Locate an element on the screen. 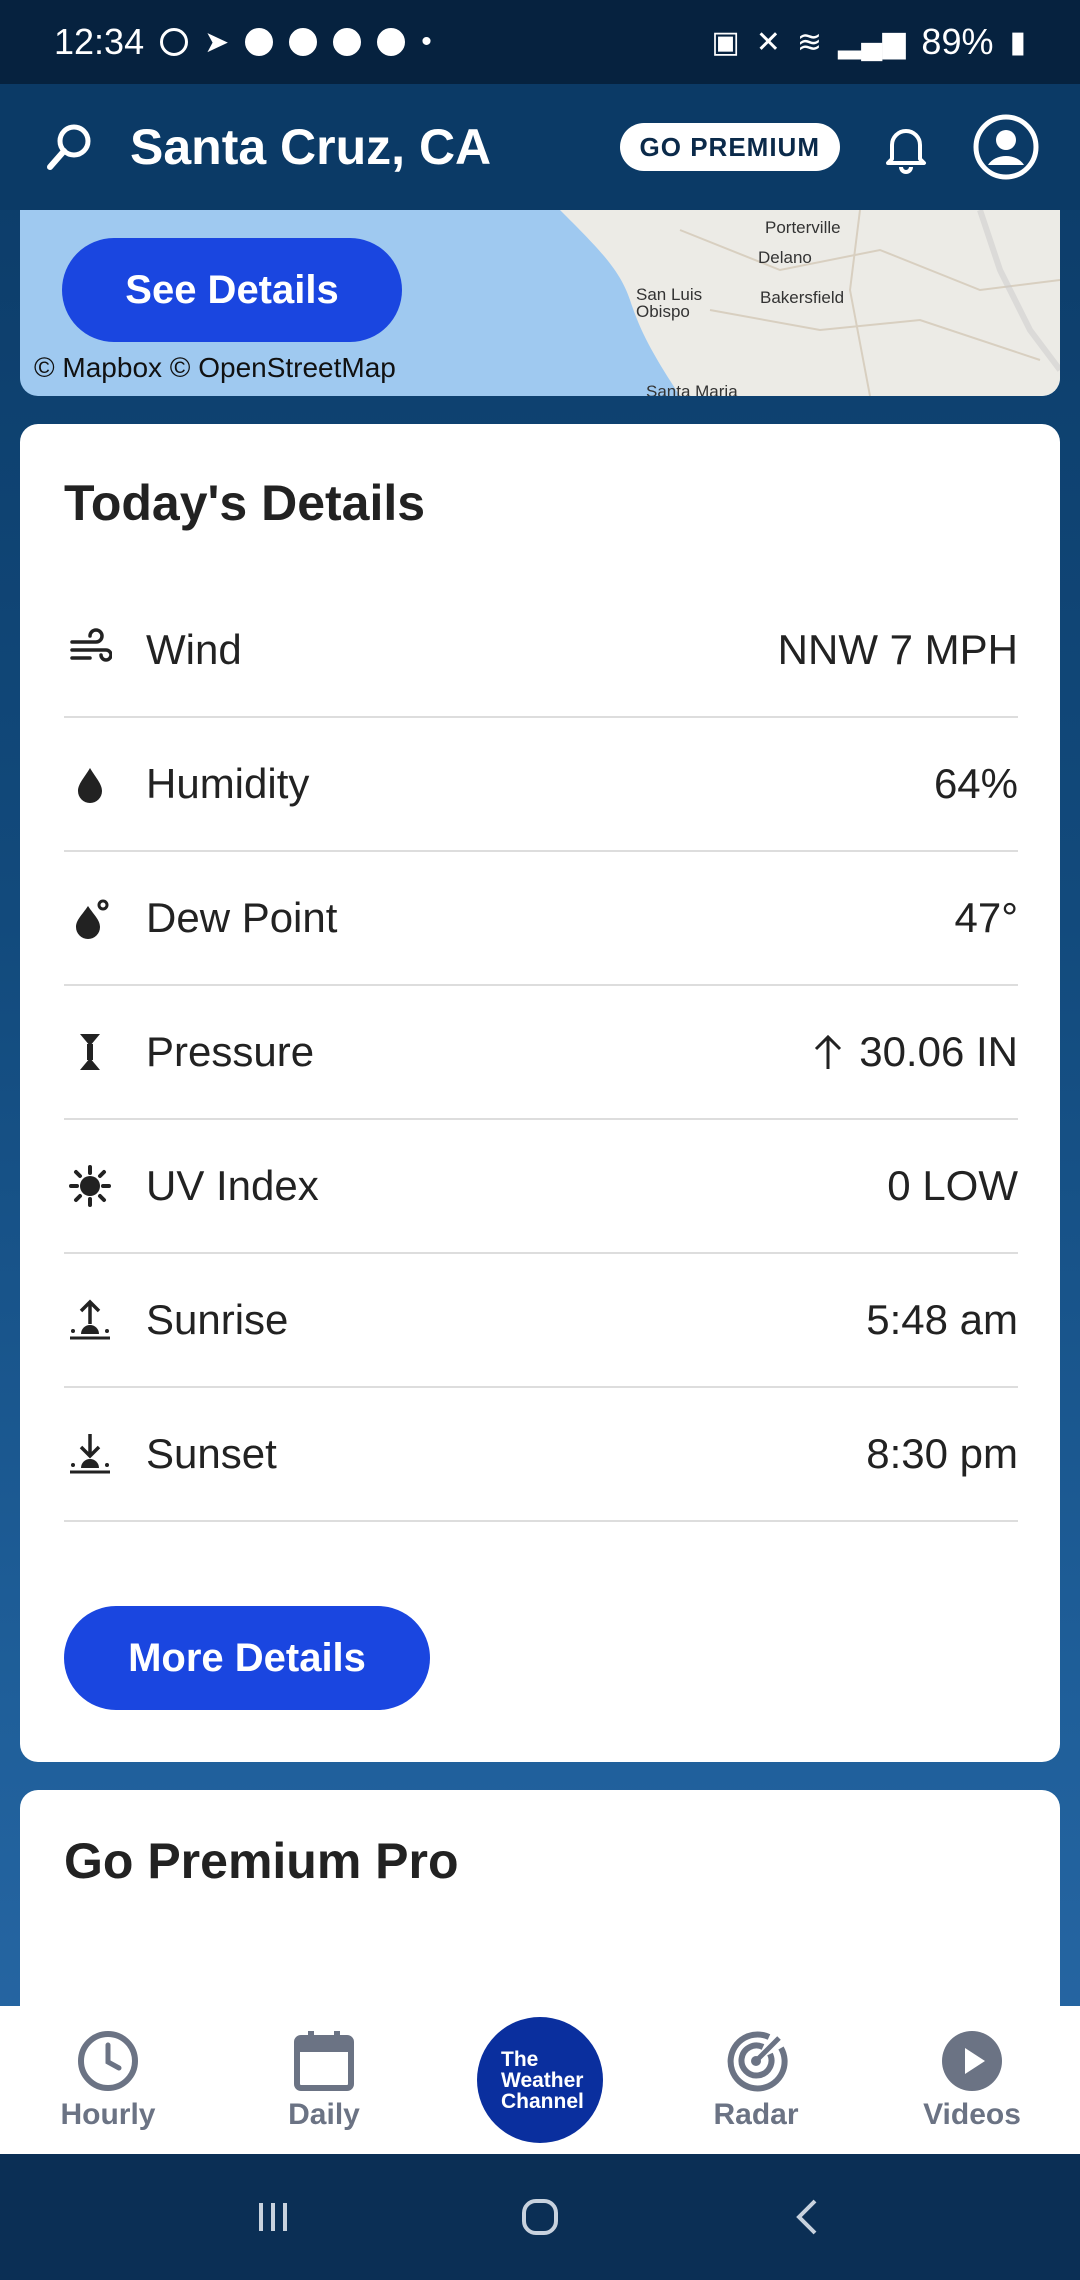 The width and height of the screenshot is (1080, 2280). detail-row-humidity: Humidity 64% is located at coordinates (541, 785).